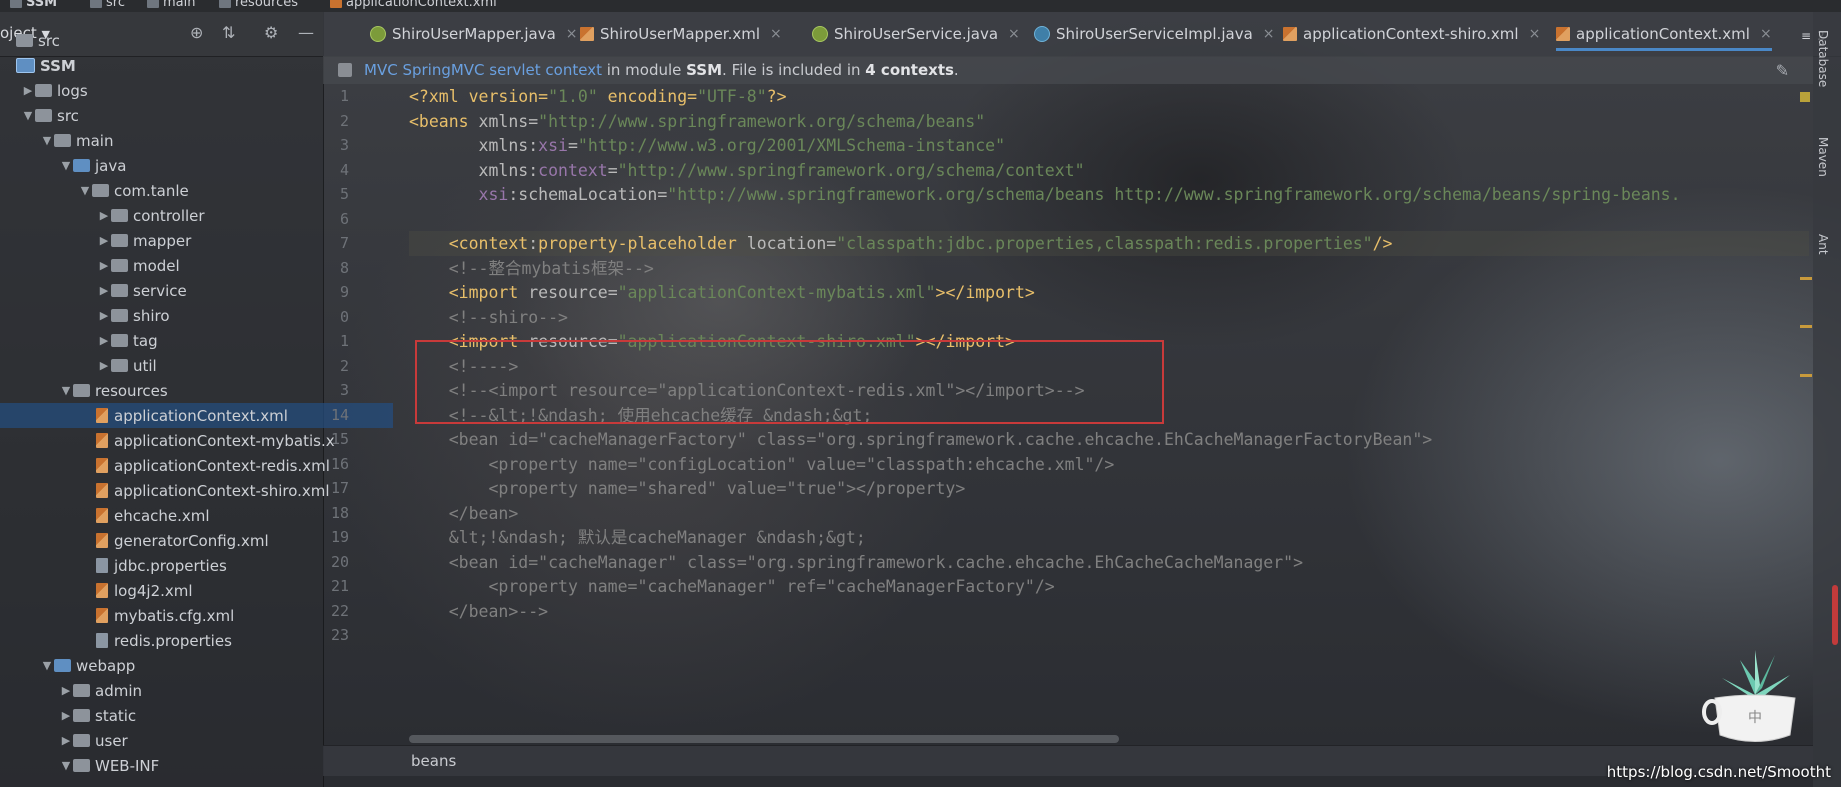 The image size is (1841, 787). I want to click on editor-tab: ShiroUserServiceImpl.java ×, so click(1154, 34).